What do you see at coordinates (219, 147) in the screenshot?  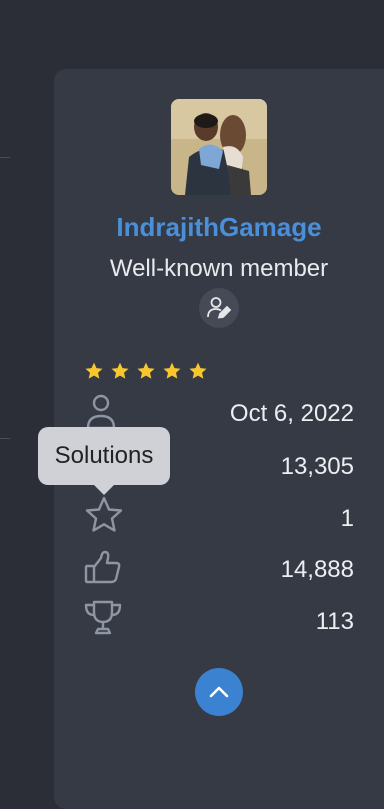 I see `avatar` at bounding box center [219, 147].